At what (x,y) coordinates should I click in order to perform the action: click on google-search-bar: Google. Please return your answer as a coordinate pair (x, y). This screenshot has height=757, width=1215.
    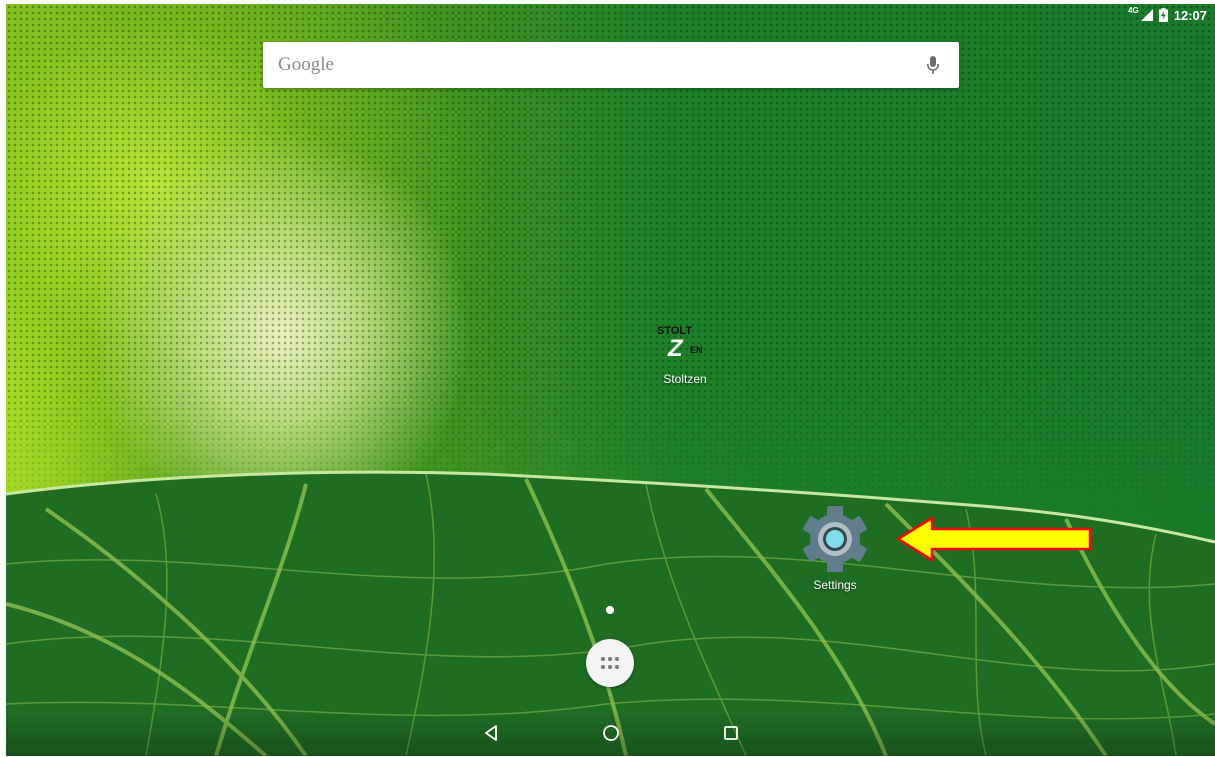
    Looking at the image, I should click on (611, 65).